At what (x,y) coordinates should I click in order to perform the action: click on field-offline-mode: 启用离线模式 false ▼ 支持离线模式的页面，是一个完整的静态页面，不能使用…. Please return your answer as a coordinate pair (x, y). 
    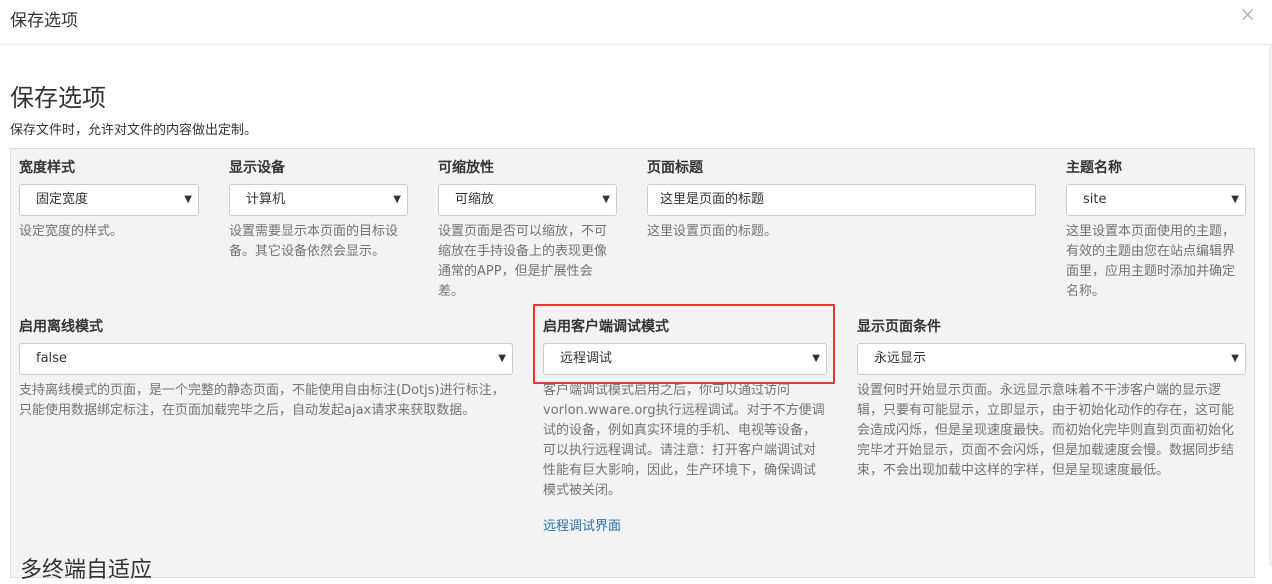
    Looking at the image, I should click on (266, 369).